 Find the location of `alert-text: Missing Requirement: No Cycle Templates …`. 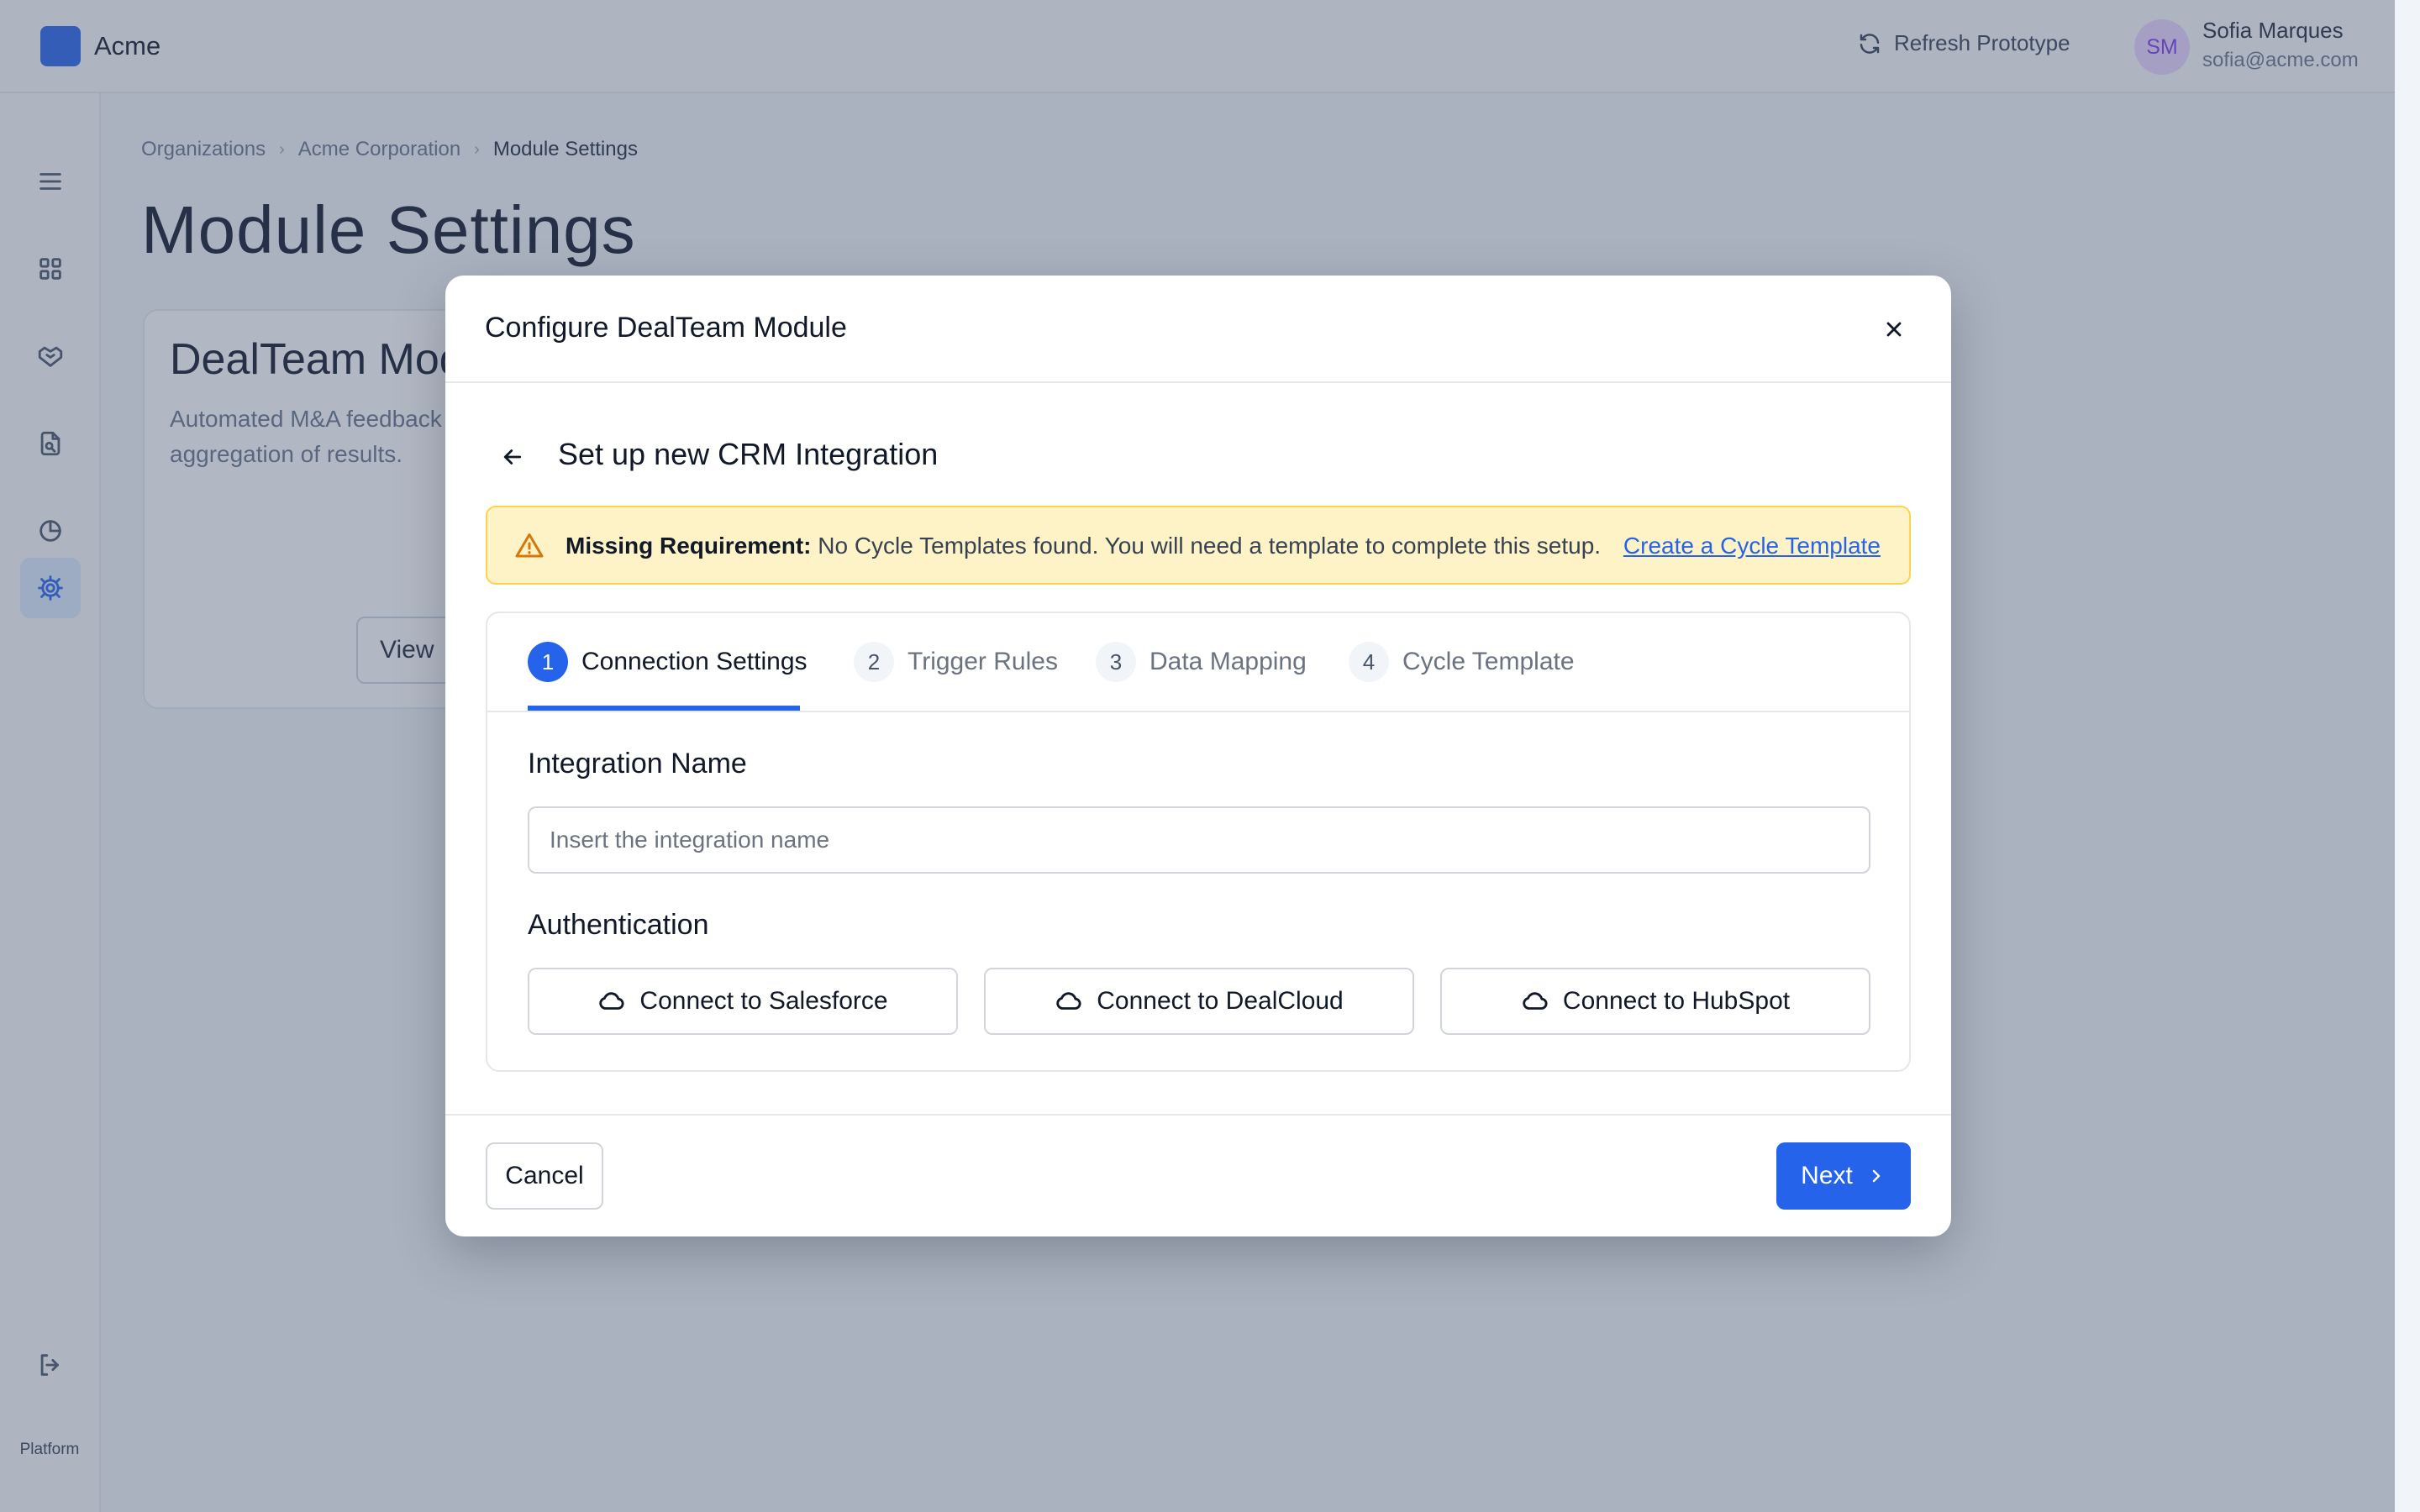

alert-text: Missing Requirement: No Cycle Templates … is located at coordinates (1083, 546).